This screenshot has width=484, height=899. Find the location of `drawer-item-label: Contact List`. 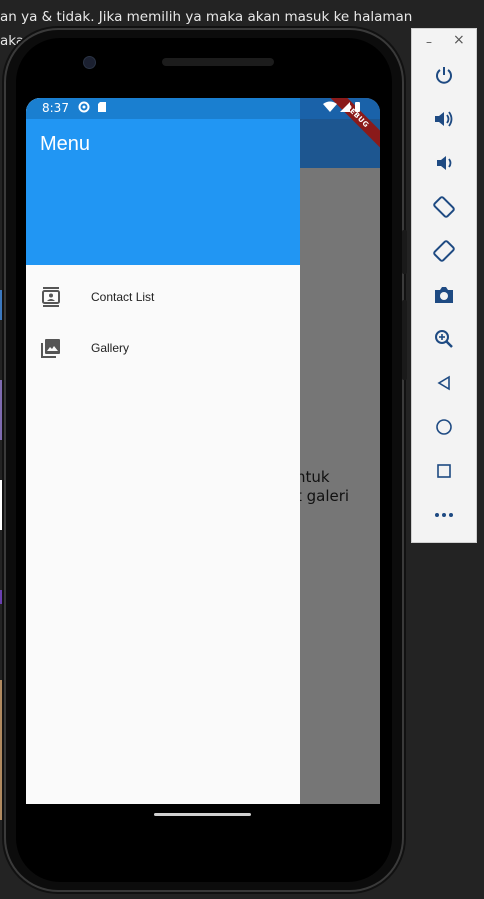

drawer-item-label: Contact List is located at coordinates (123, 297).